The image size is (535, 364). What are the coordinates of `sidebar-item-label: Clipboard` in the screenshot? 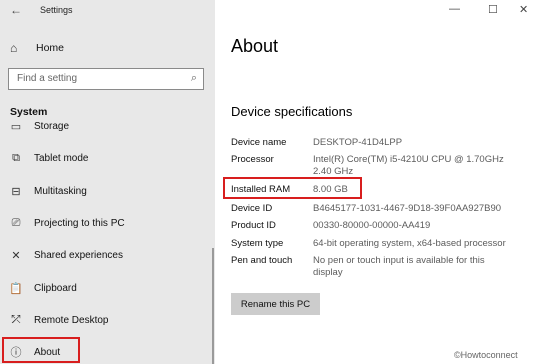 It's located at (55, 288).